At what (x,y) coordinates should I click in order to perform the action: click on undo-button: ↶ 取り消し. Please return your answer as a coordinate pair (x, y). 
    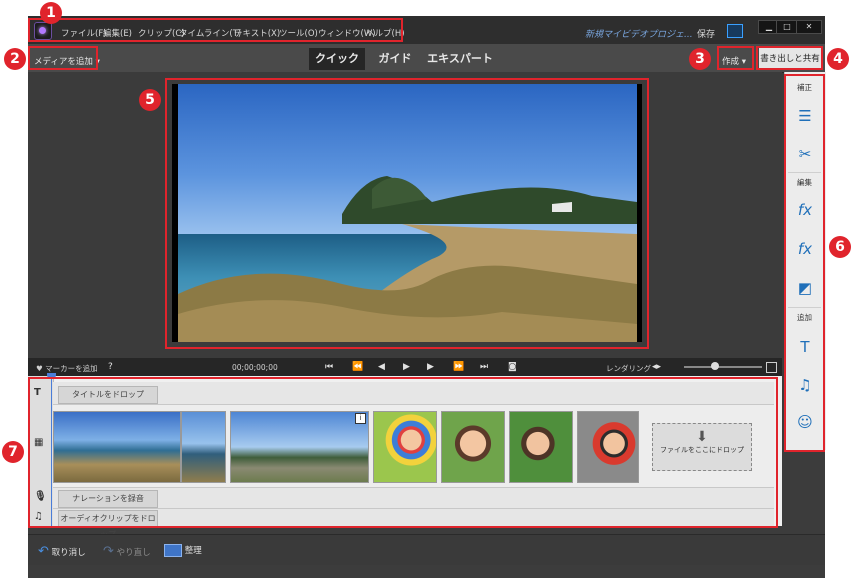
    Looking at the image, I should click on (62, 551).